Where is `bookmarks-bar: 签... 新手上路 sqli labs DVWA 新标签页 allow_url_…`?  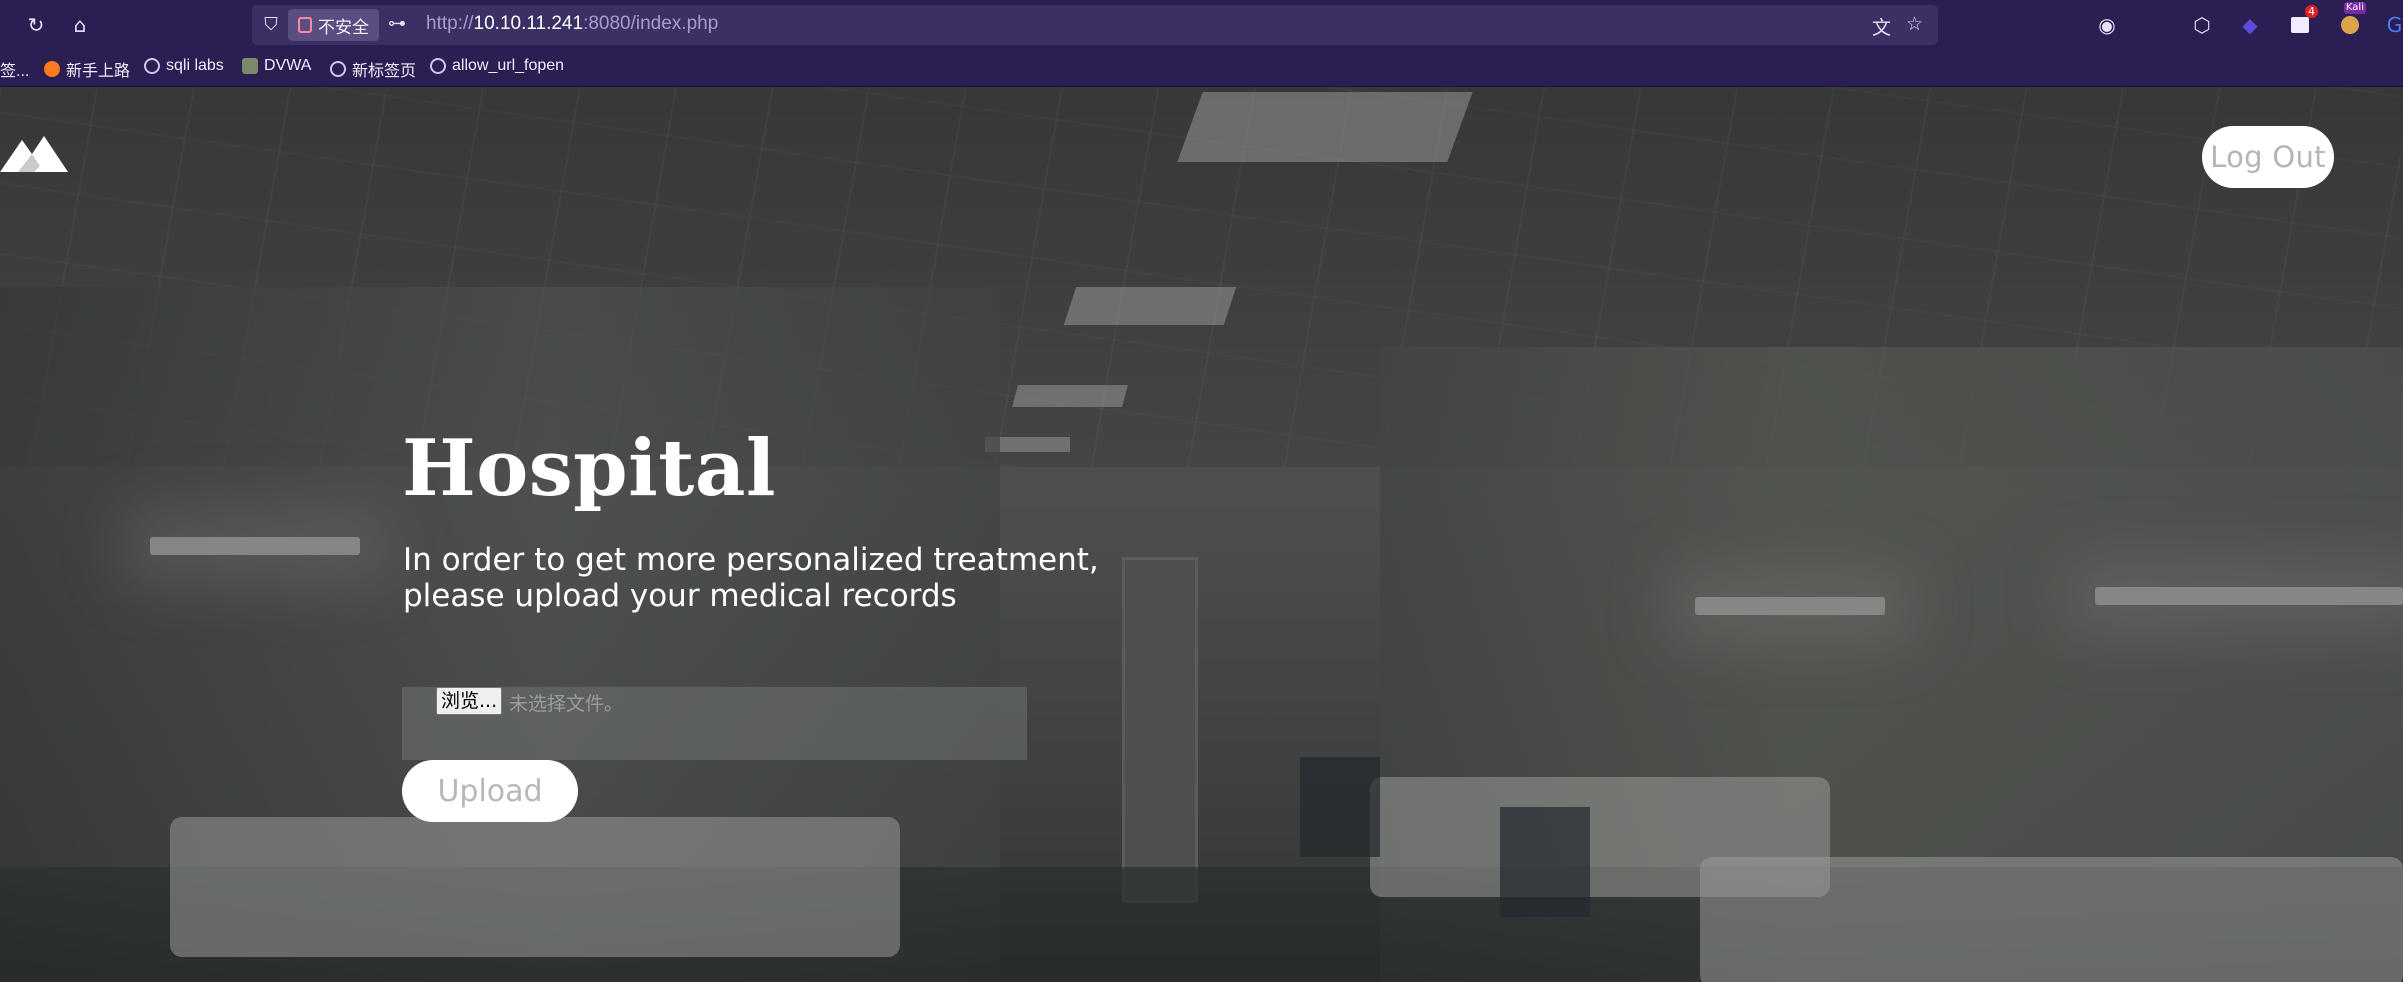 bookmarks-bar: 签... 新手上路 sqli labs DVWA 新标签页 allow_url_… is located at coordinates (1201, 68).